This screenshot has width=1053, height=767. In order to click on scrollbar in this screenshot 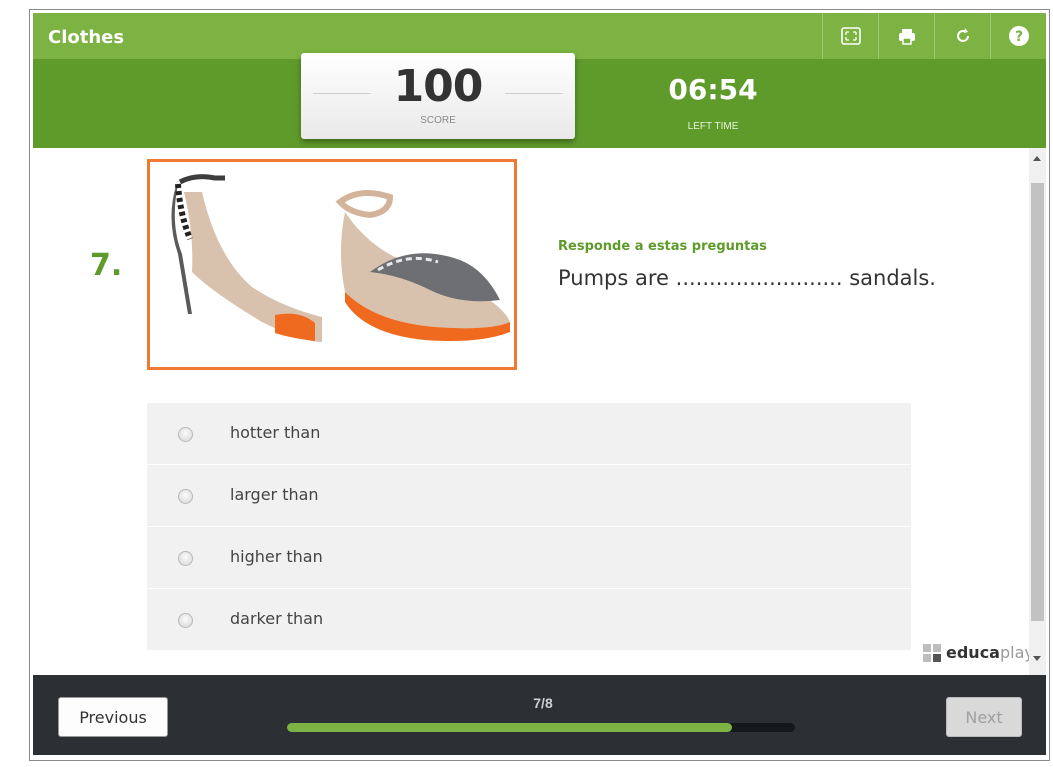, I will do `click(1037, 411)`.